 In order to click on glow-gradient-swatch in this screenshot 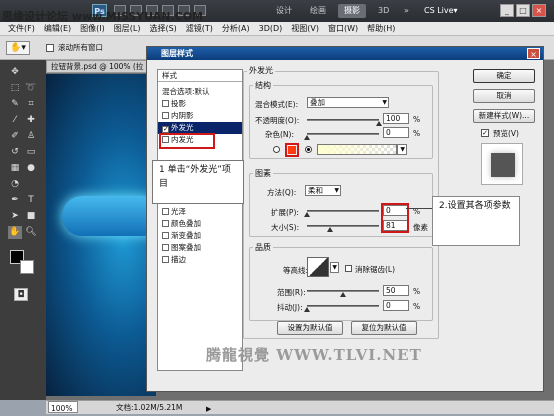, I will do `click(357, 149)`.